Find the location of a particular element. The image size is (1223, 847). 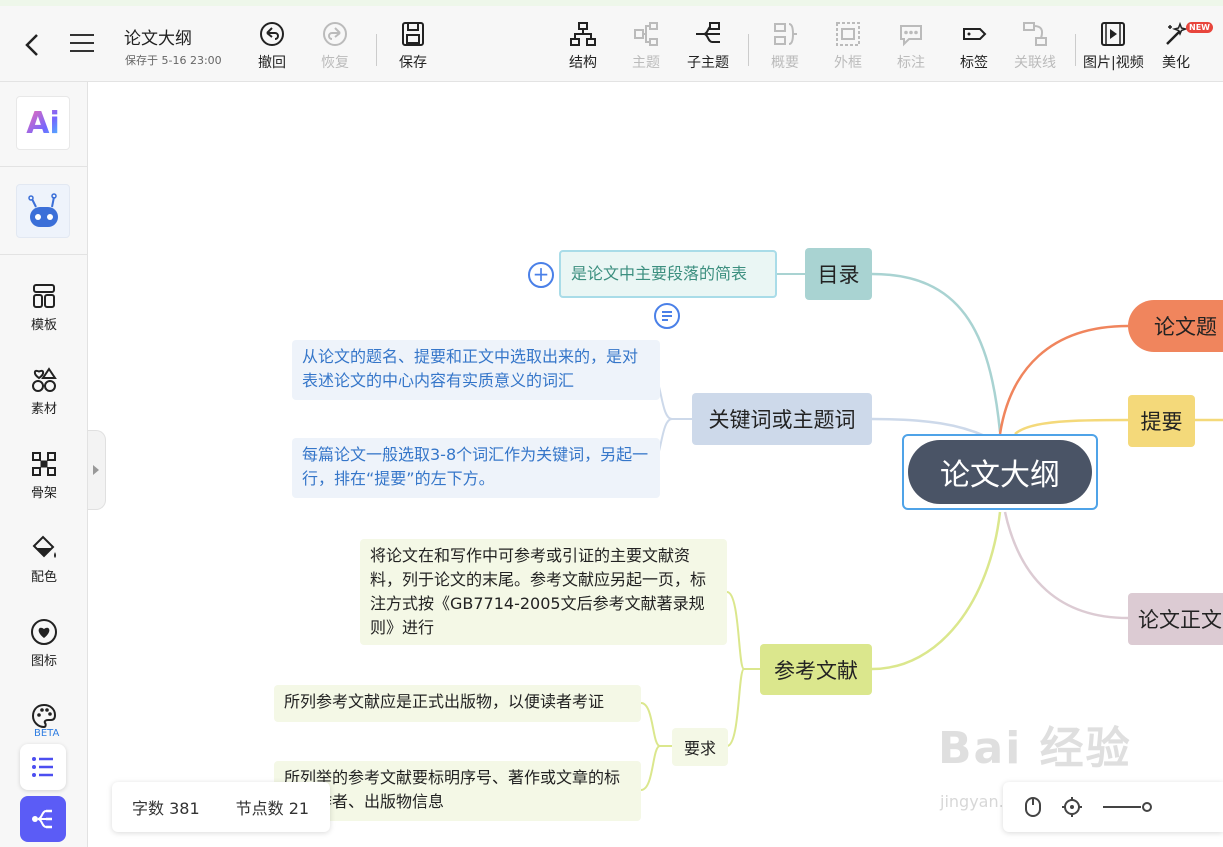

save-icon is located at coordinates (413, 34).